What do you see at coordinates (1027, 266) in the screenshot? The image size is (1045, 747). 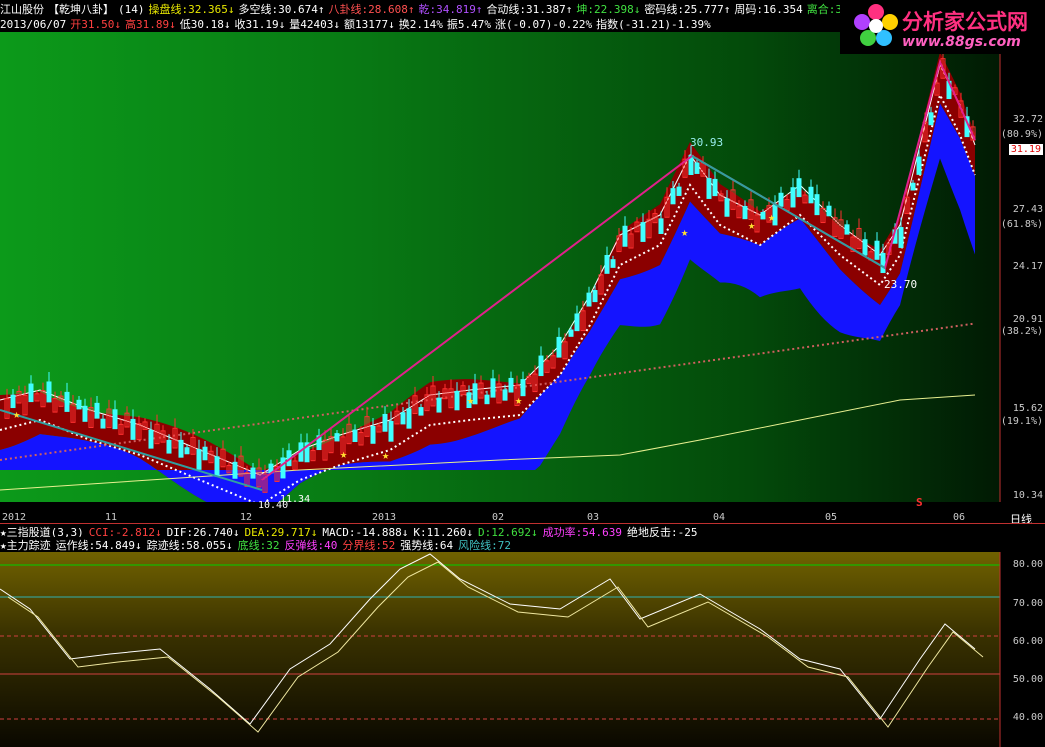 I see `price-scale-label: 24.17` at bounding box center [1027, 266].